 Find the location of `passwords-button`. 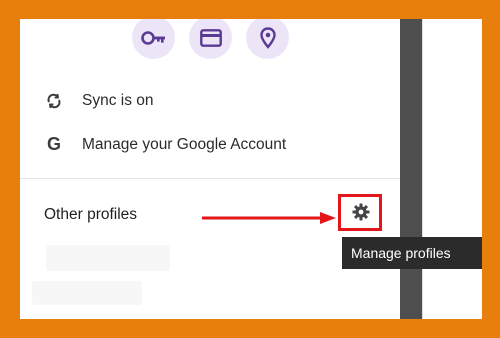

passwords-button is located at coordinates (153, 39).